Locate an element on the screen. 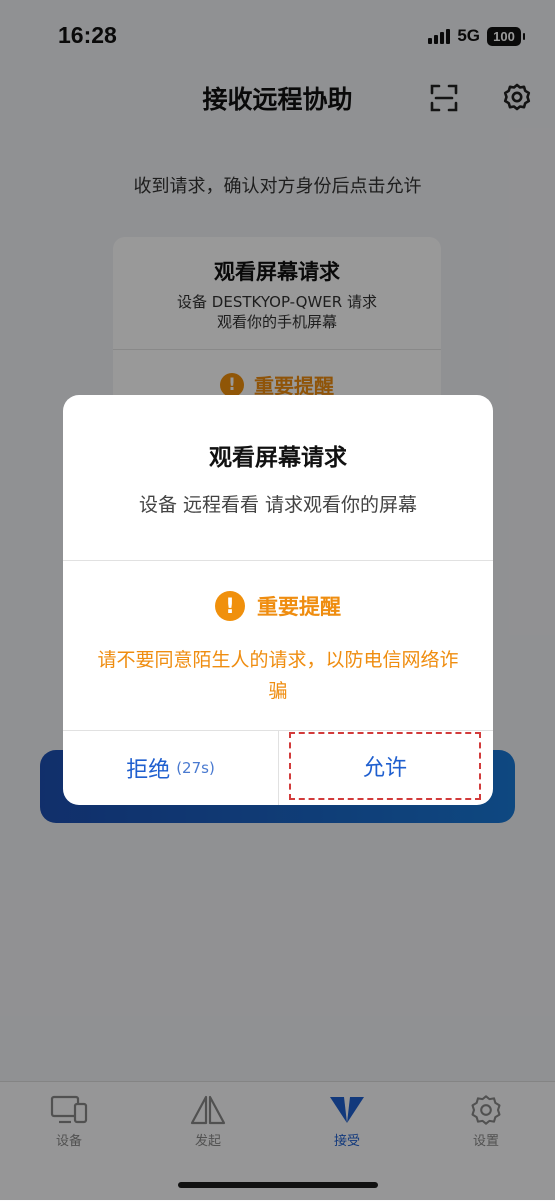  warning-icon: ! is located at coordinates (230, 606).